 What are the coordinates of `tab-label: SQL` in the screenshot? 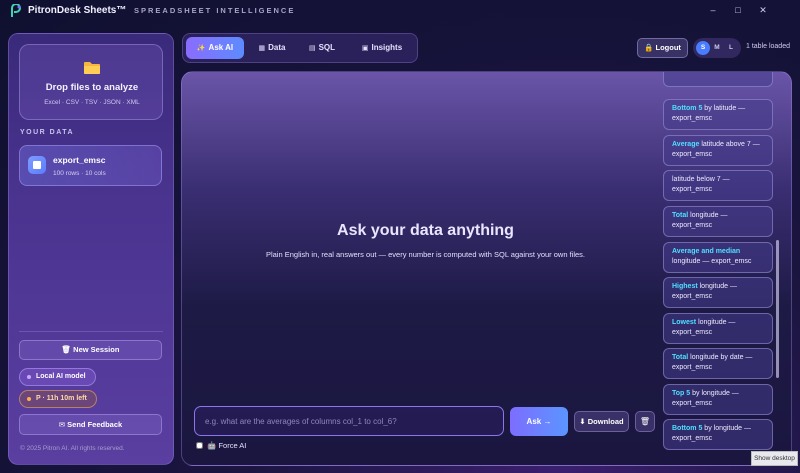 It's located at (327, 47).